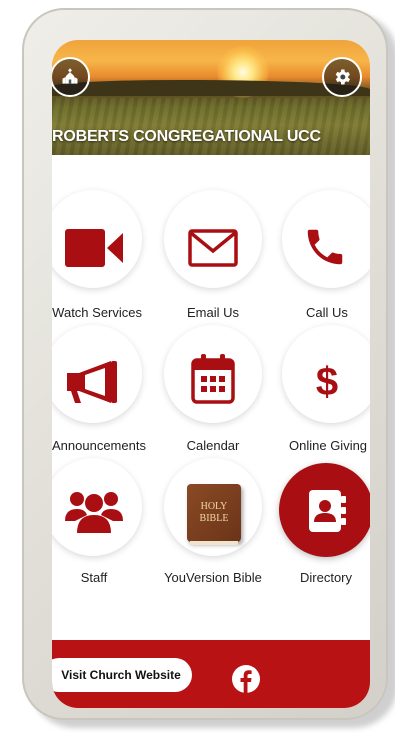 The image size is (395, 733). I want to click on video-camera-icon, so click(94, 248).